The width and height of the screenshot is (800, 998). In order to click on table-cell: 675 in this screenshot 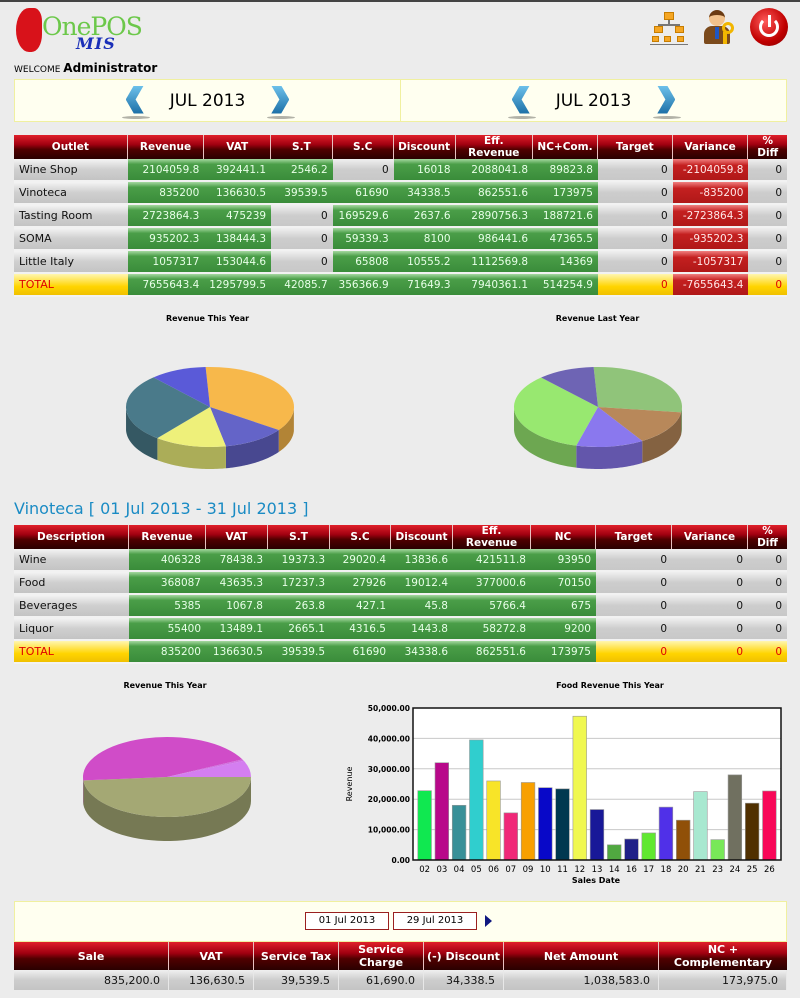, I will do `click(563, 606)`.